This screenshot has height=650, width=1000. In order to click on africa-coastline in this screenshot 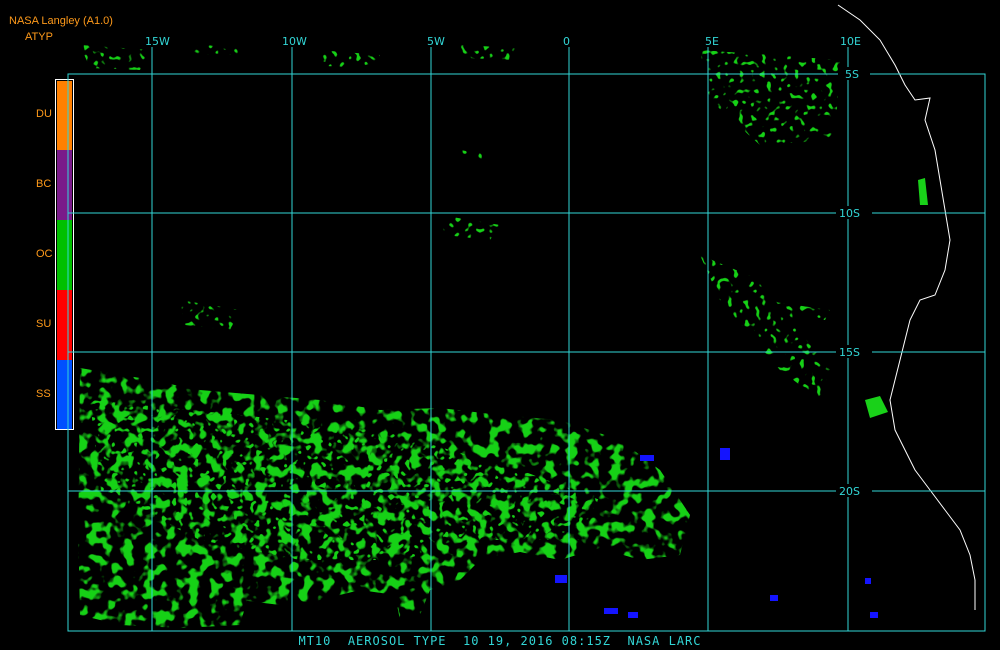, I will do `click(906, 307)`.